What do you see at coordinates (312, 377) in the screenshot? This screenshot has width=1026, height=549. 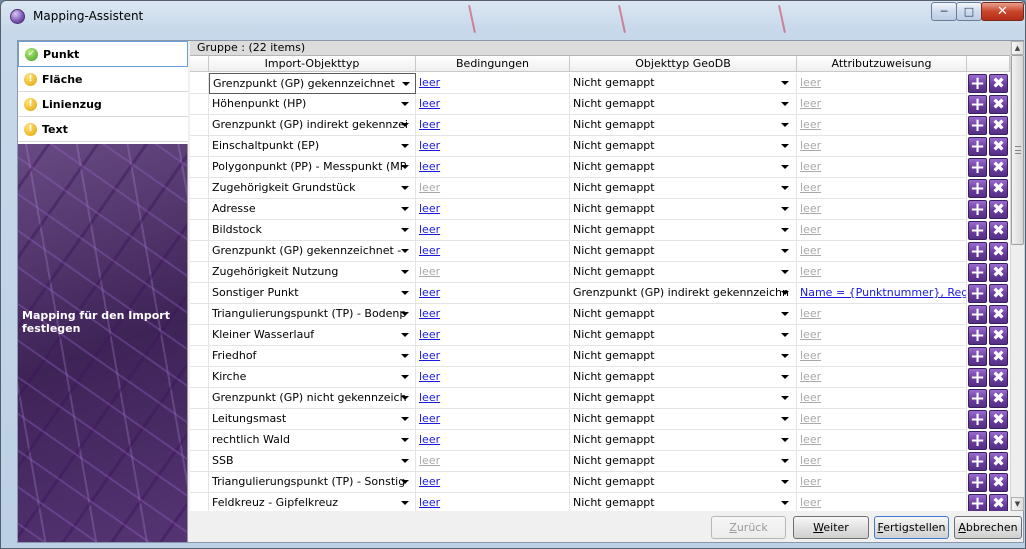 I see `import-type-combo: Kirche` at bounding box center [312, 377].